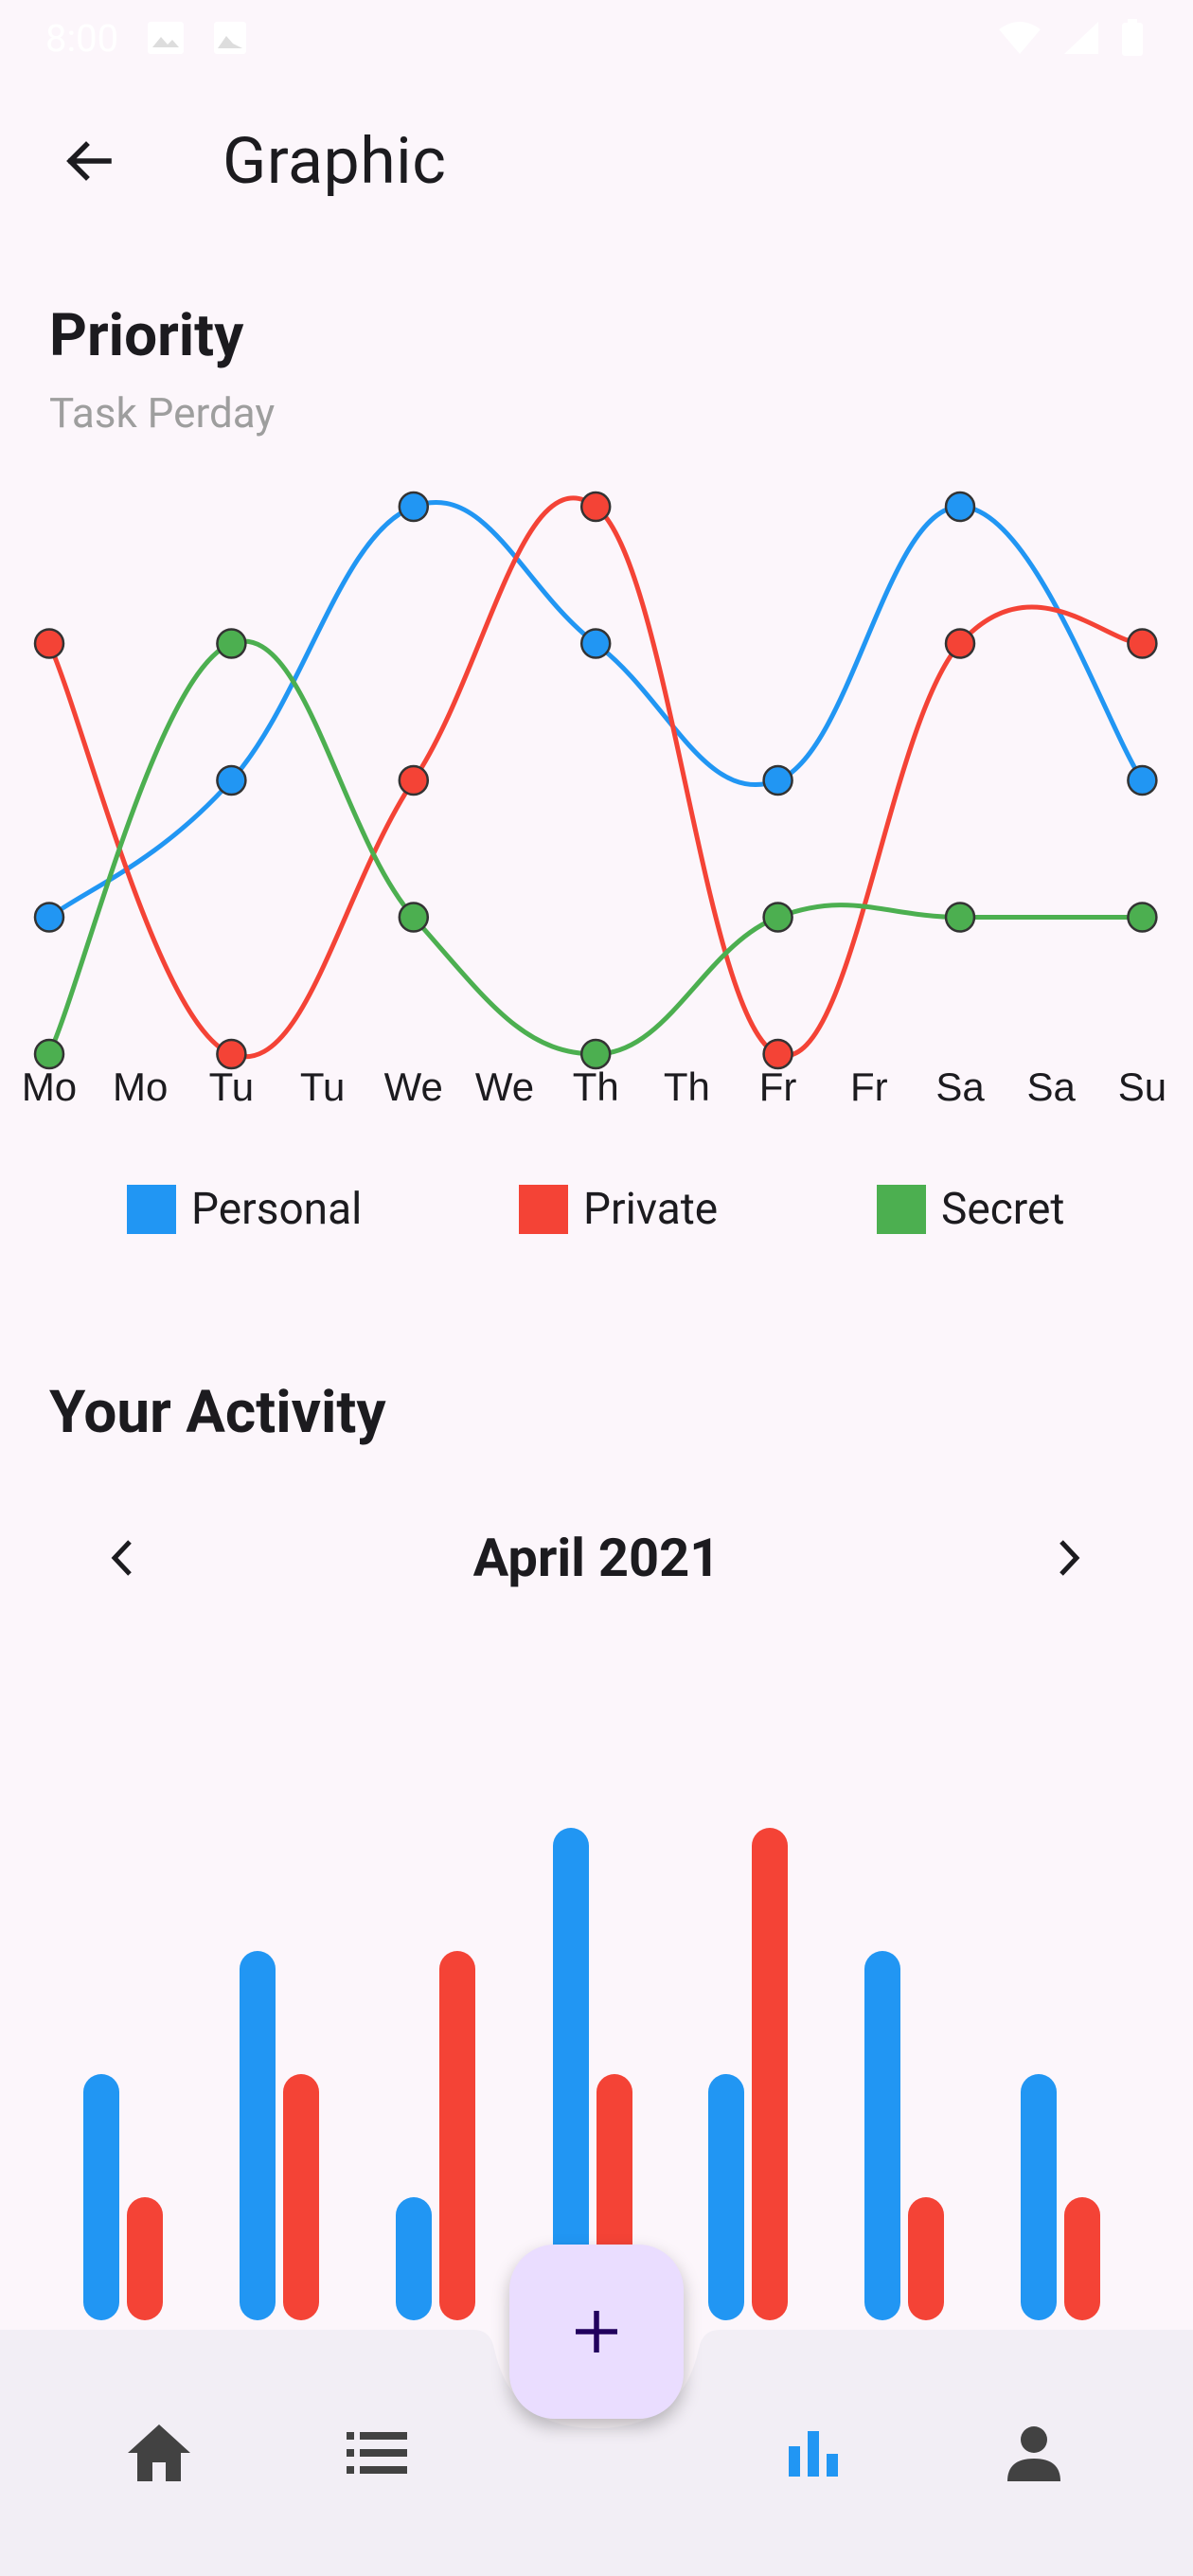 This screenshot has height=2576, width=1193. I want to click on plus-icon, so click(596, 2331).